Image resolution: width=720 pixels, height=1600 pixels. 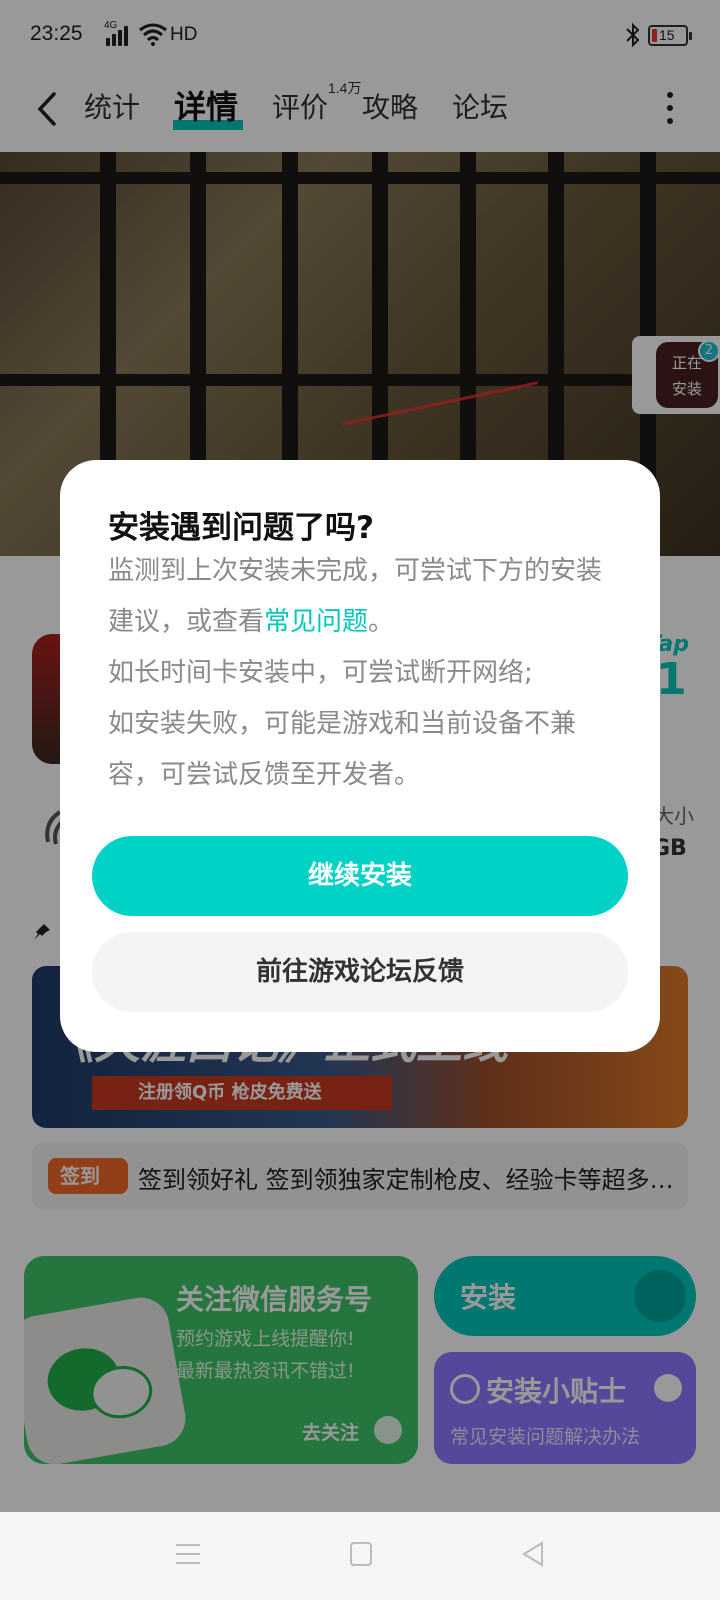 I want to click on dialog-text-compat: 如安装失败，可能是游戏和当前设备不兼容，可尝试反馈至开发者。, so click(x=342, y=749).